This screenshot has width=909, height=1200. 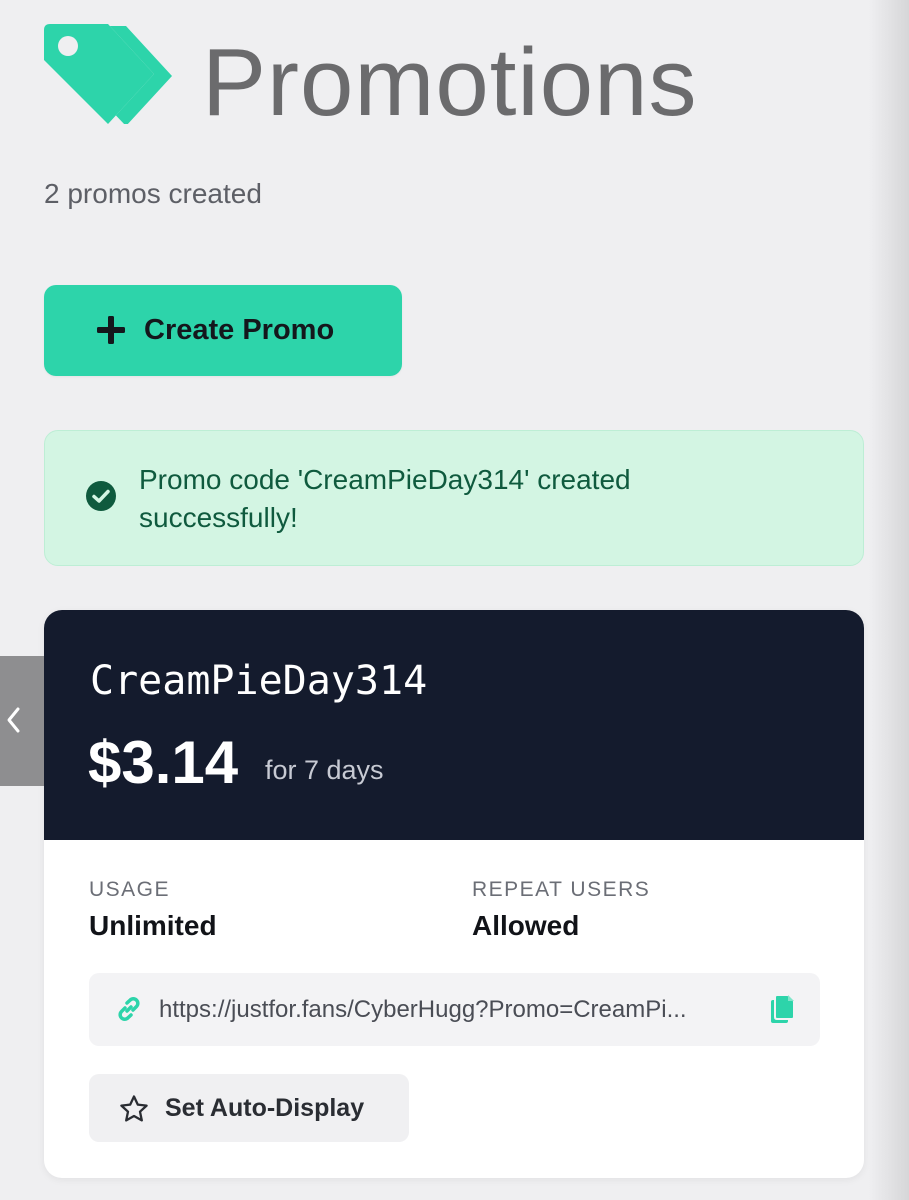 I want to click on create-promo-label: Create Promo, so click(x=239, y=330).